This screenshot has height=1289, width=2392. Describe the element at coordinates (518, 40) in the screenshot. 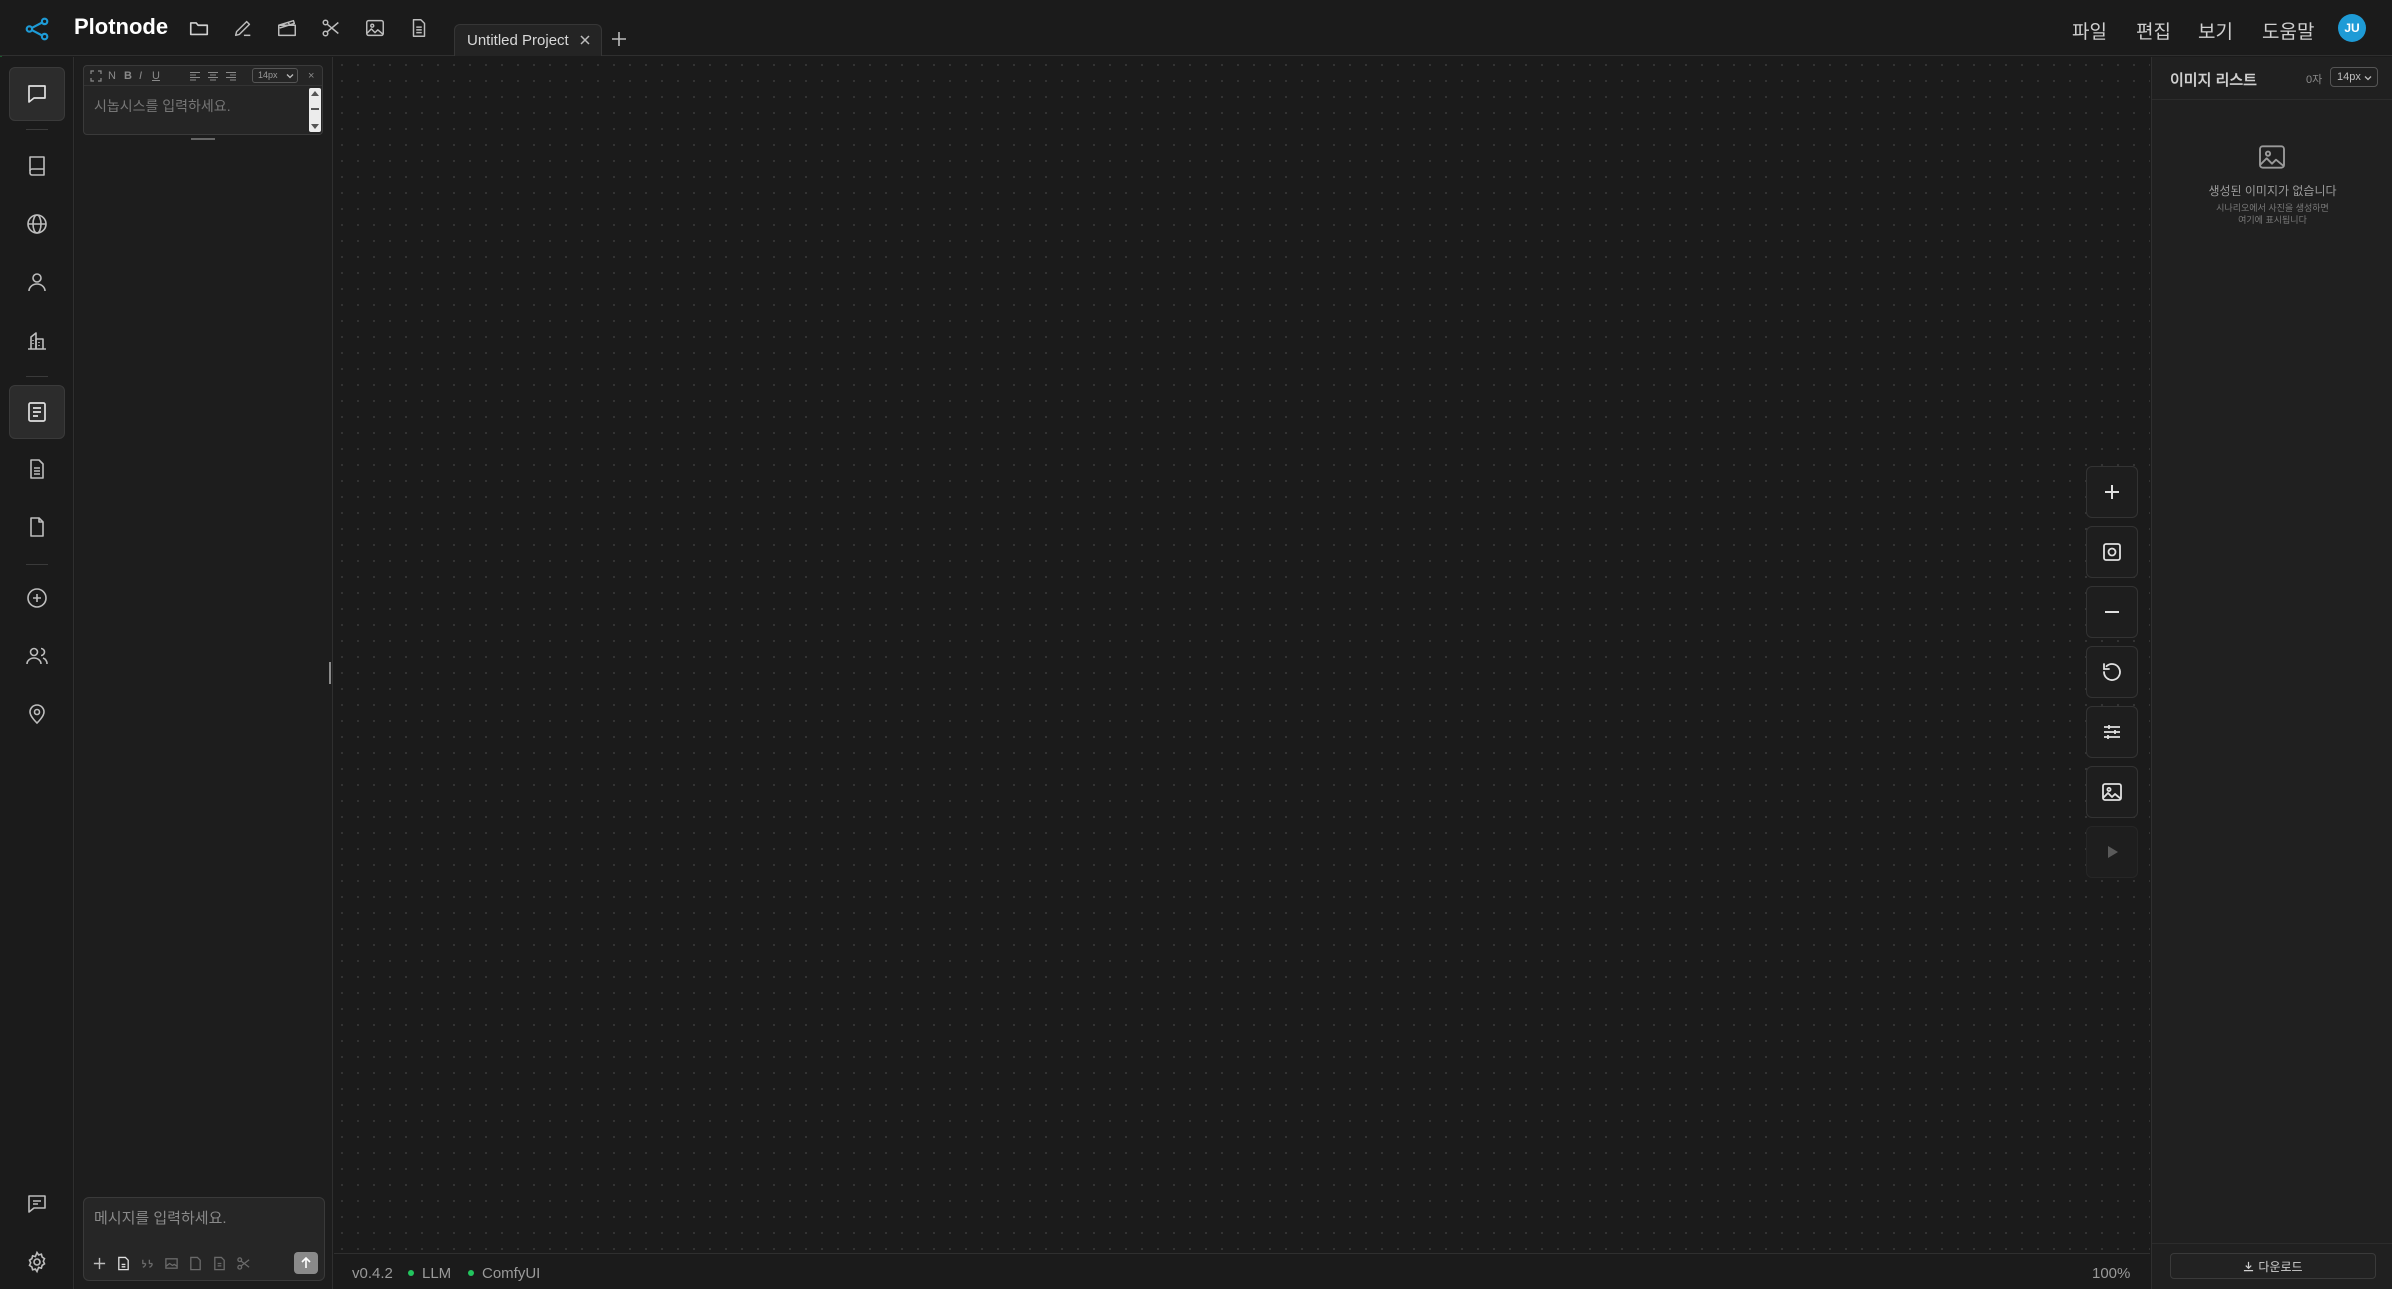

I see `tab-label: Untitled Project` at that location.